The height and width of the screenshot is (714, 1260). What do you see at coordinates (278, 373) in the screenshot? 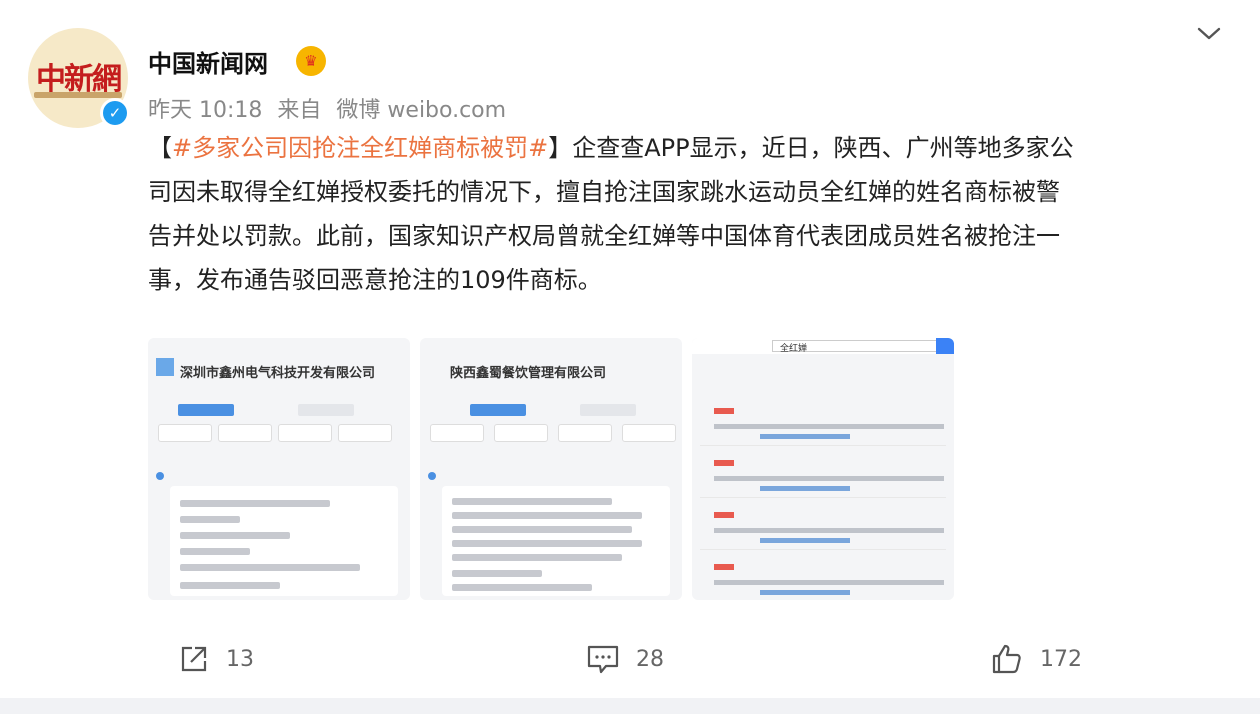
I see `image-1-title: 深圳市鑫州电气科技开发有限公司` at bounding box center [278, 373].